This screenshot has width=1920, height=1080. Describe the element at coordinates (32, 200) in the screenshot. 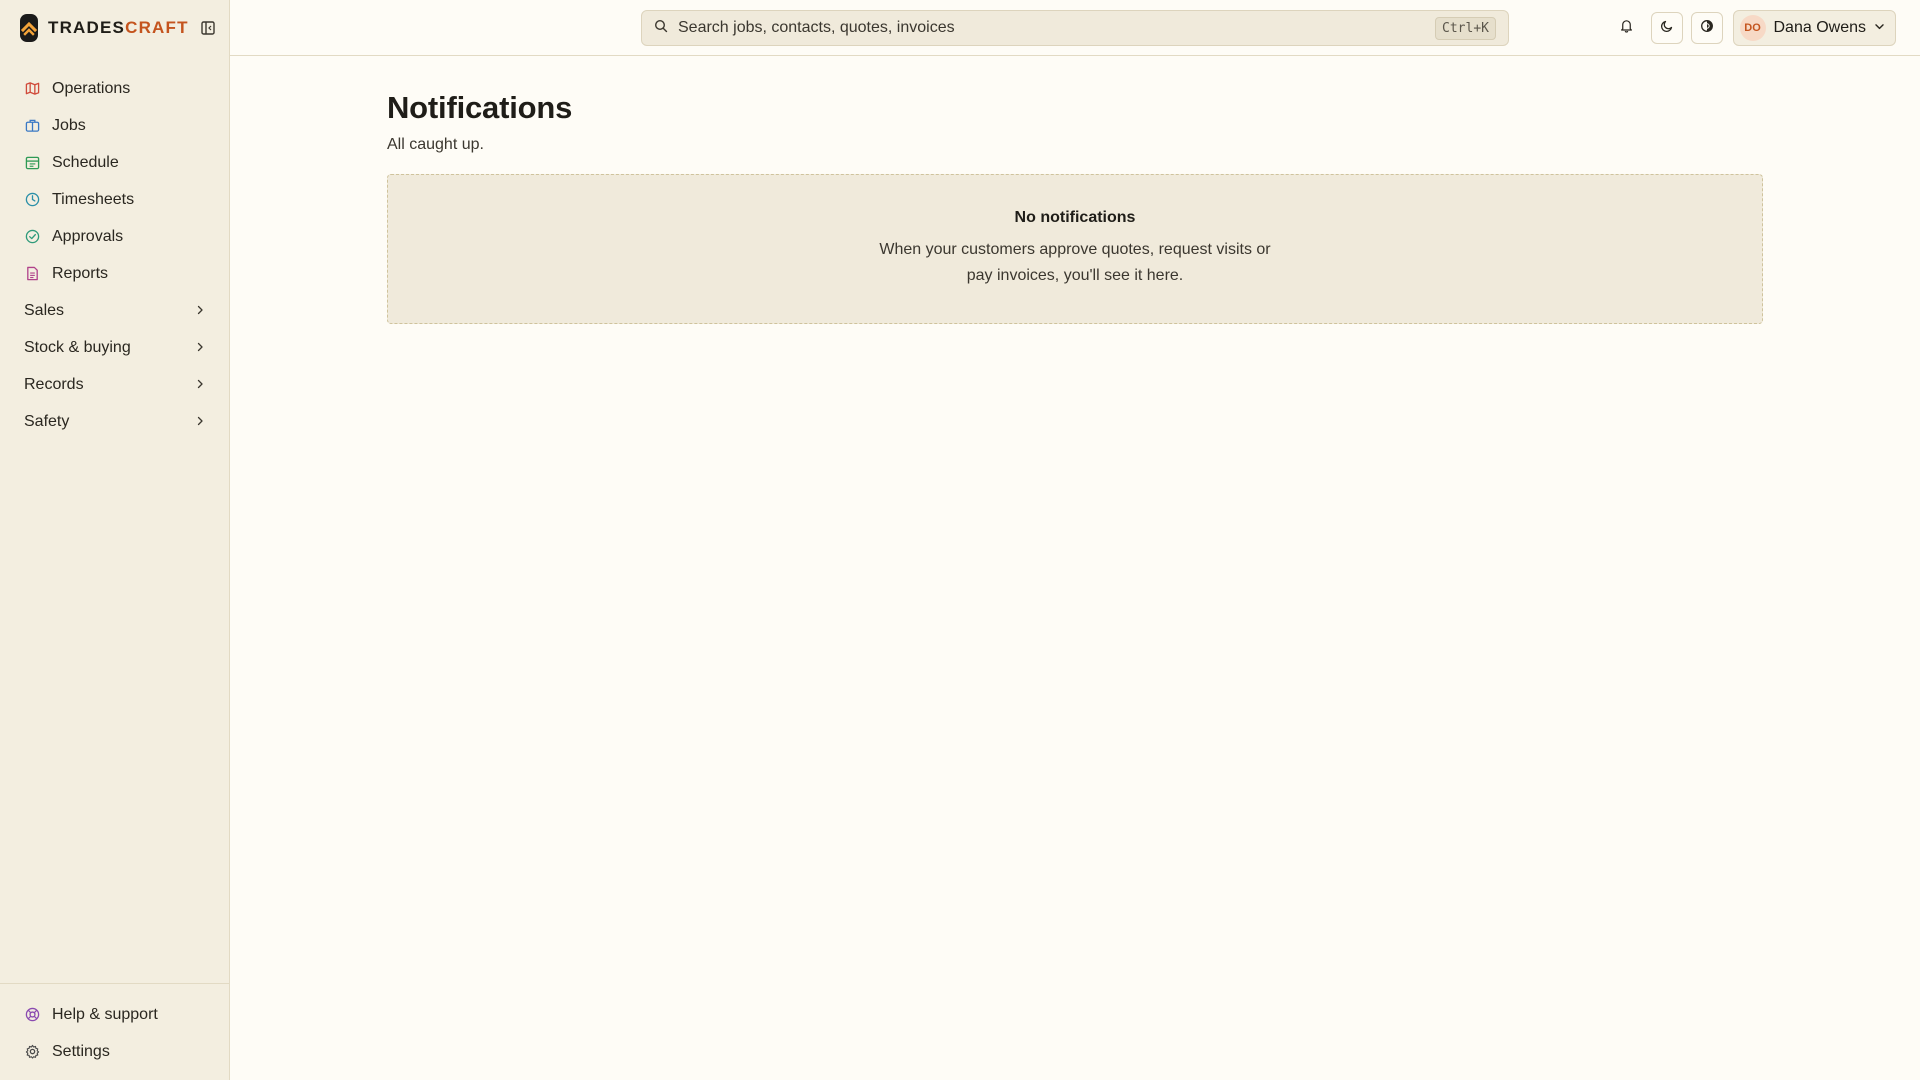

I see `clock-icon` at that location.